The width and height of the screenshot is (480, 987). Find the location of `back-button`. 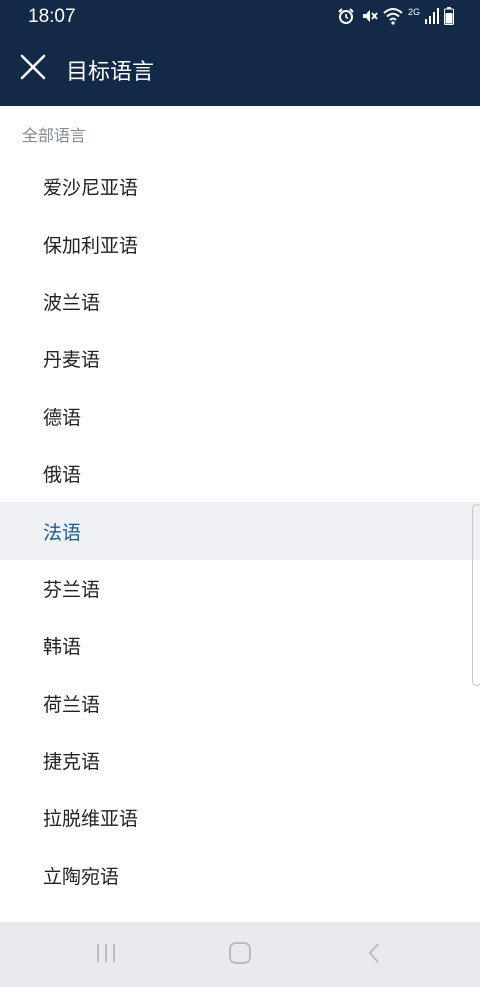

back-button is located at coordinates (374, 955).